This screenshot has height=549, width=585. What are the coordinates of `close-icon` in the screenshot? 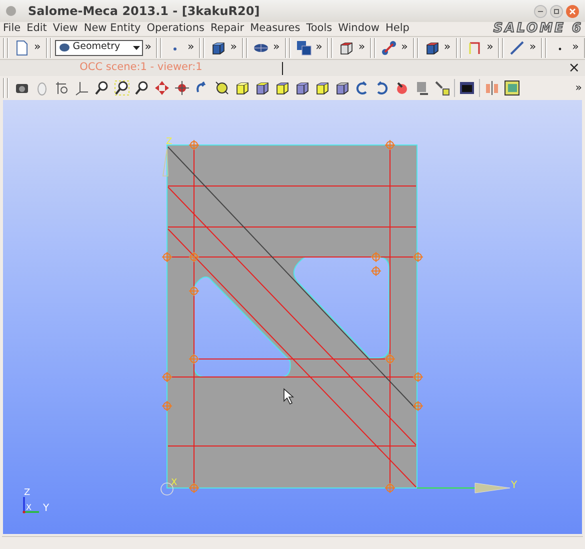 It's located at (572, 11).